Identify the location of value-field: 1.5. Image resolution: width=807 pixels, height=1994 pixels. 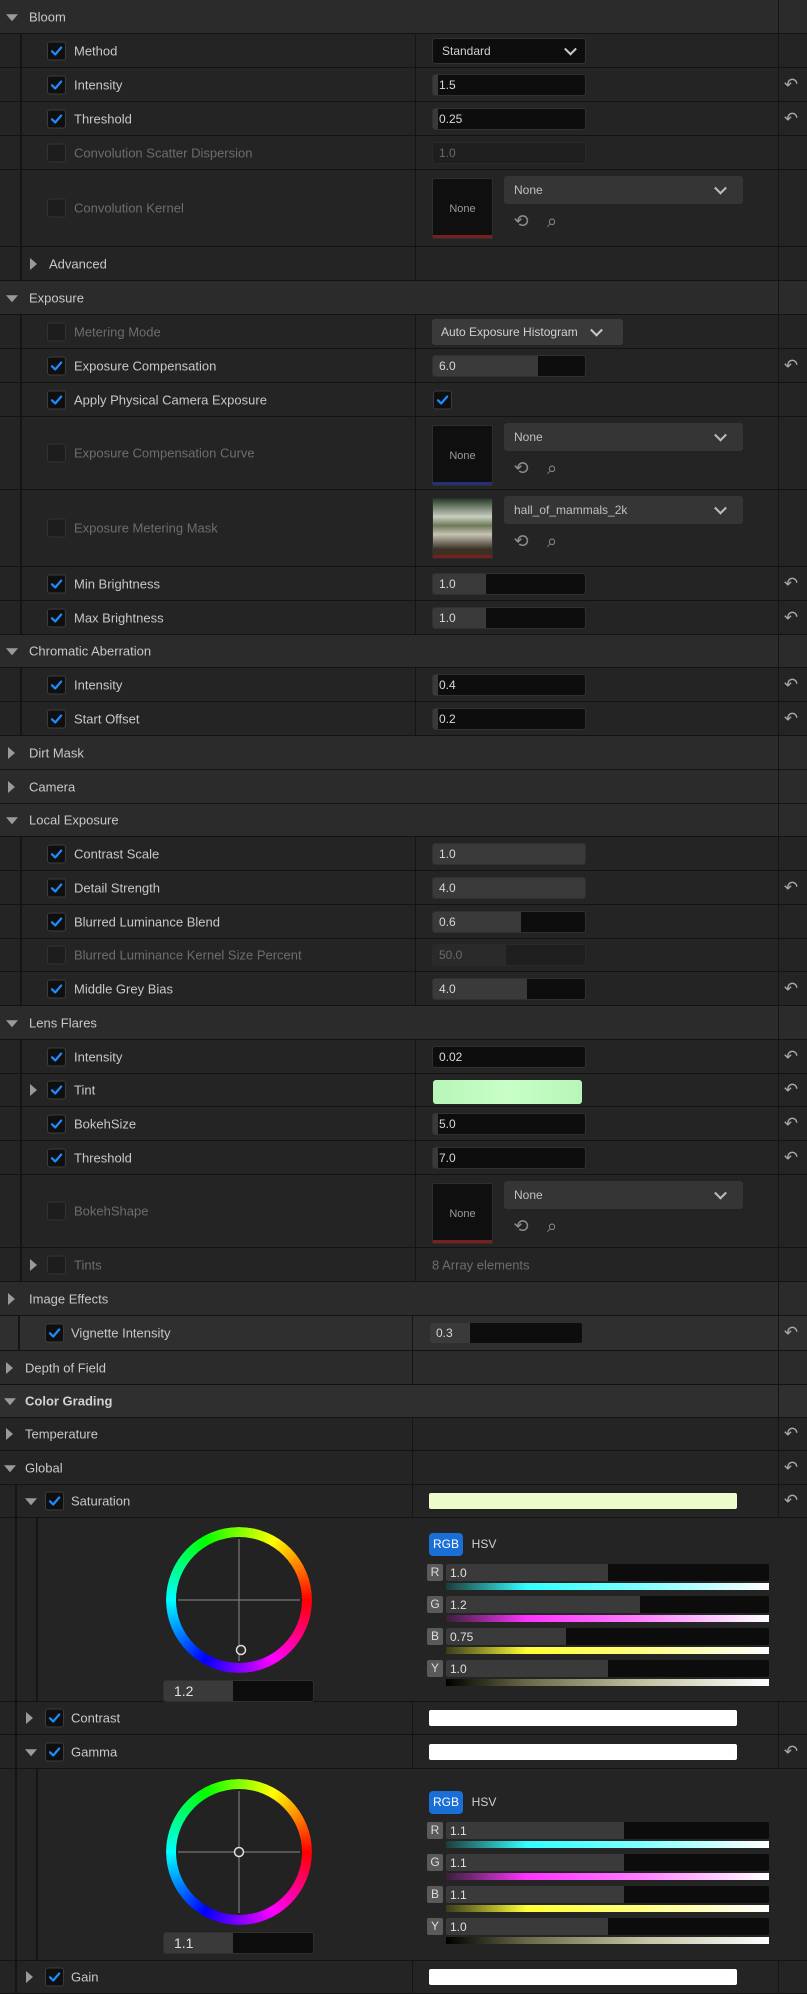
(509, 84).